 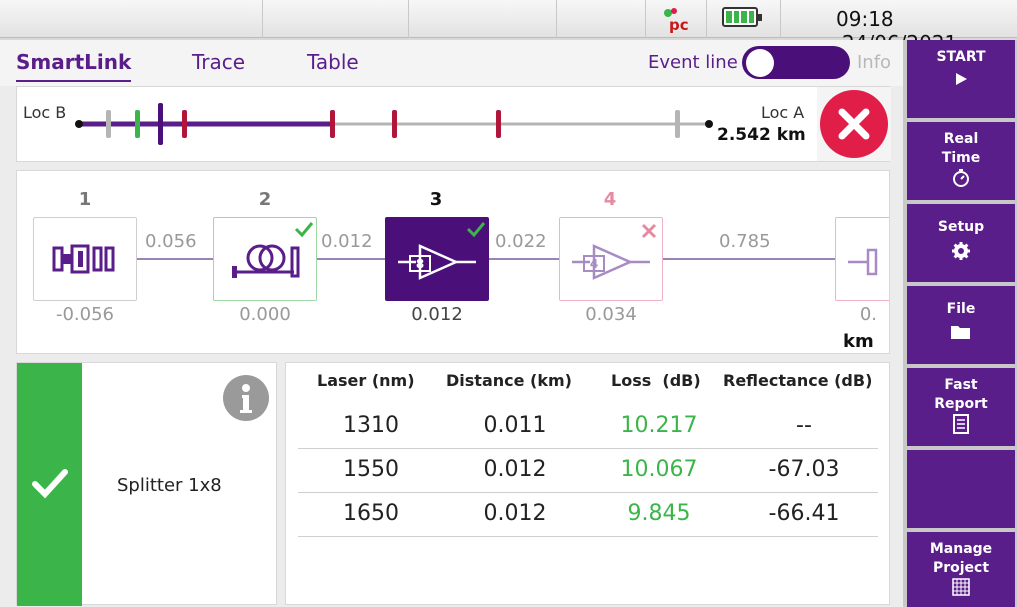 I want to click on node-number: 3, so click(x=436, y=199).